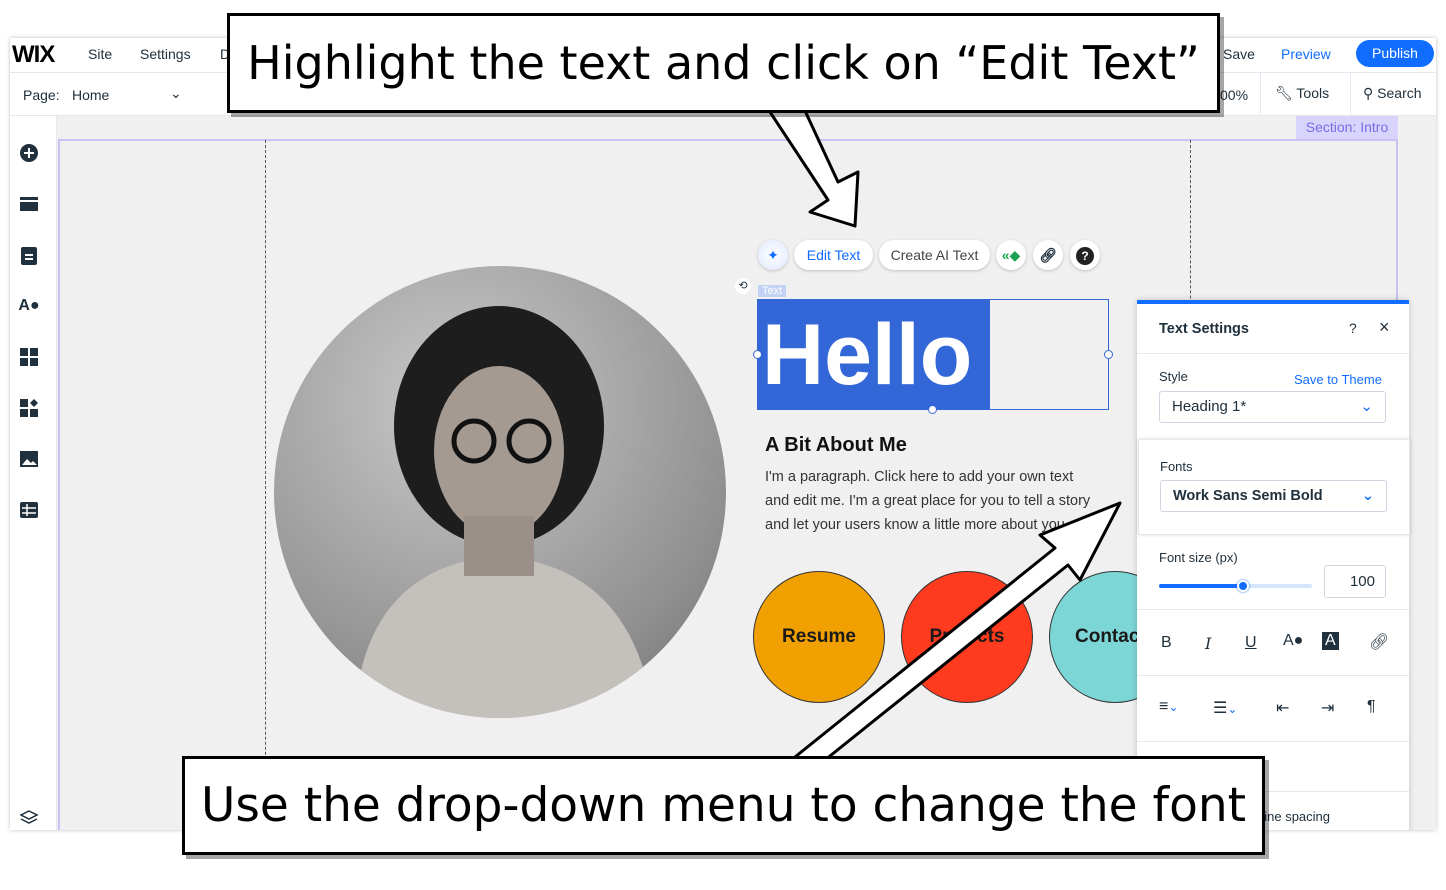 The image size is (1446, 890). Describe the element at coordinates (814, 163) in the screenshot. I see `arrow-top` at that location.